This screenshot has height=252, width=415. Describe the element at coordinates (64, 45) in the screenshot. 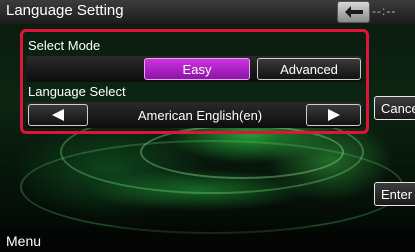

I see `select-mode-label: Select Mode` at that location.